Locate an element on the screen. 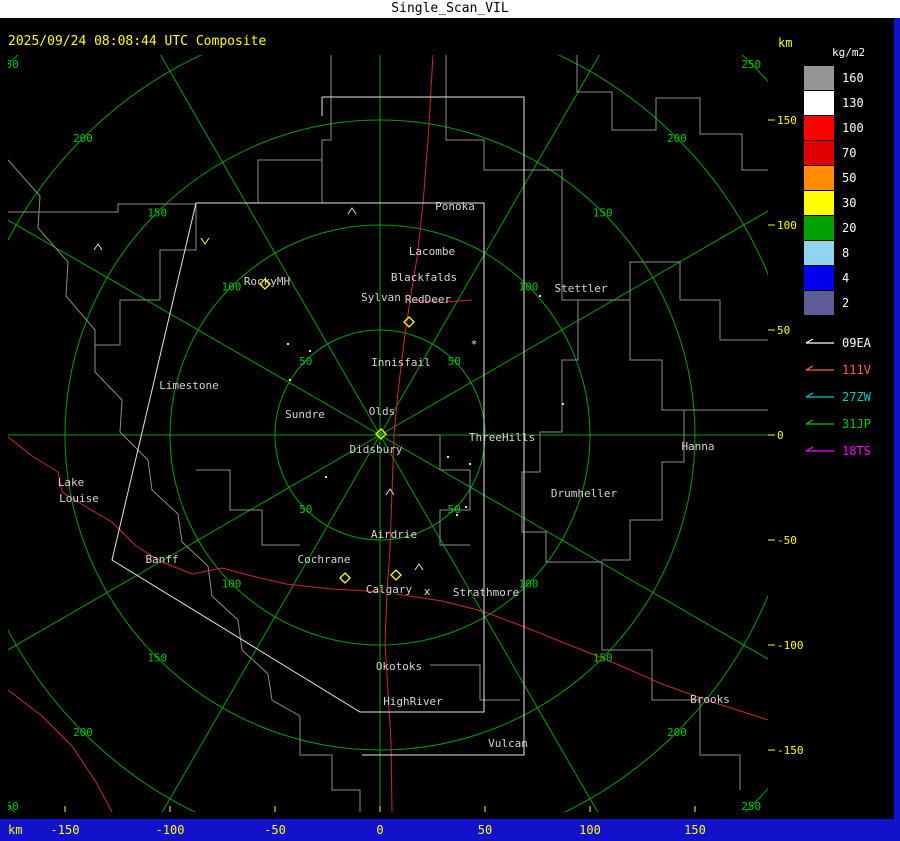  site-id-label: 111V is located at coordinates (856, 369).